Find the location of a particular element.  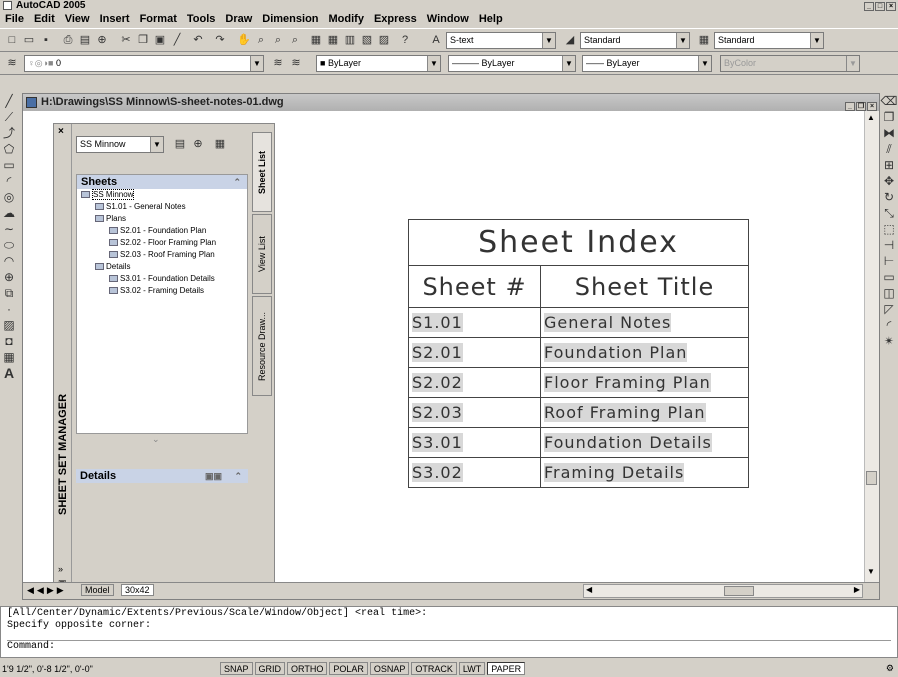

plot-icon: ⎙ is located at coordinates (68, 40).